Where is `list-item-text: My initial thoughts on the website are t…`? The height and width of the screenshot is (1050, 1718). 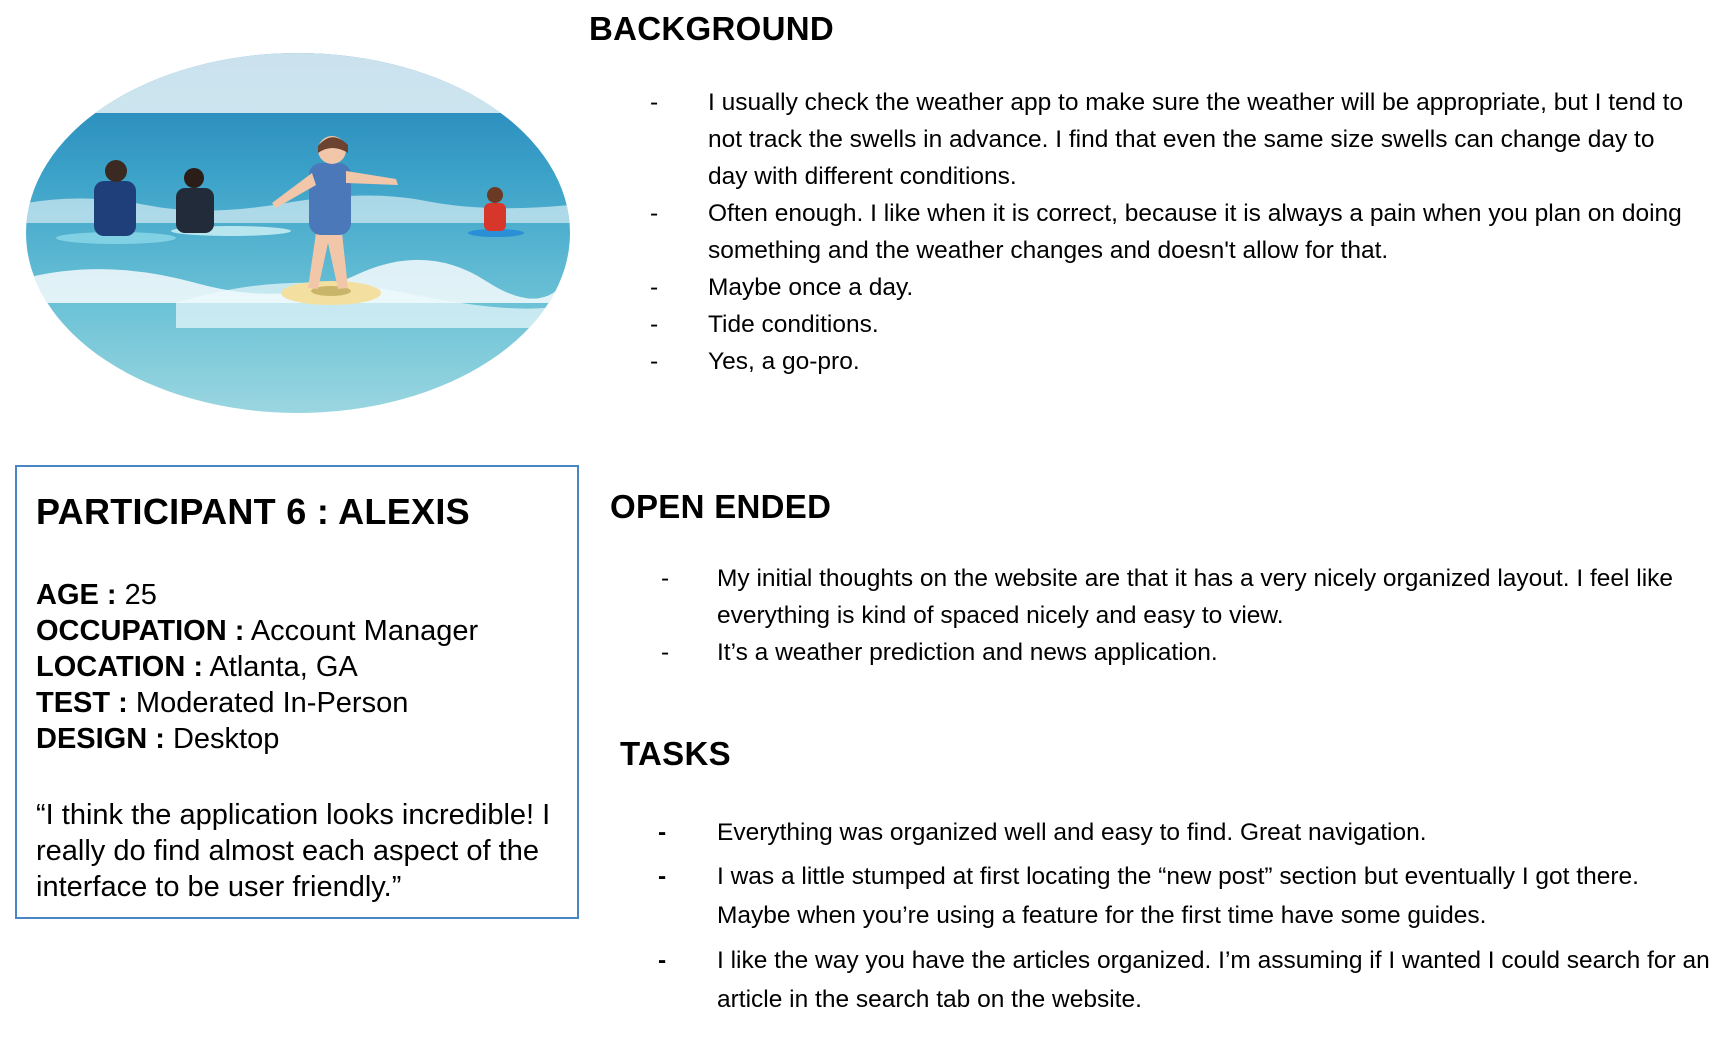
list-item-text: My initial thoughts on the website are t… is located at coordinates (1195, 597).